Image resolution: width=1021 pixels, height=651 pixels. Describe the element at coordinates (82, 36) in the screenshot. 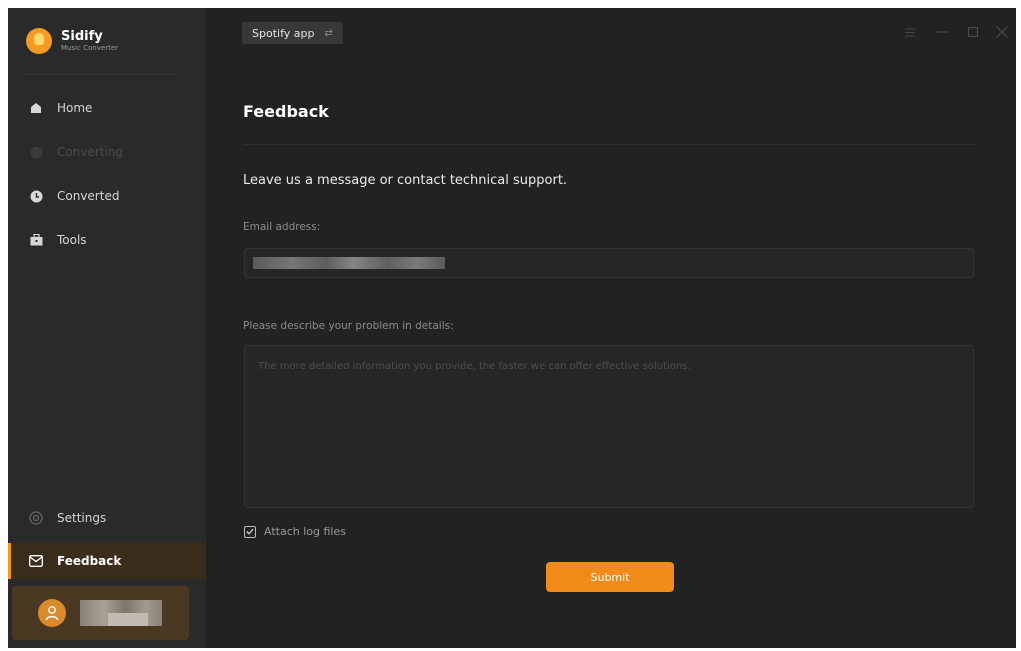

I see `app-name: Sidify` at that location.